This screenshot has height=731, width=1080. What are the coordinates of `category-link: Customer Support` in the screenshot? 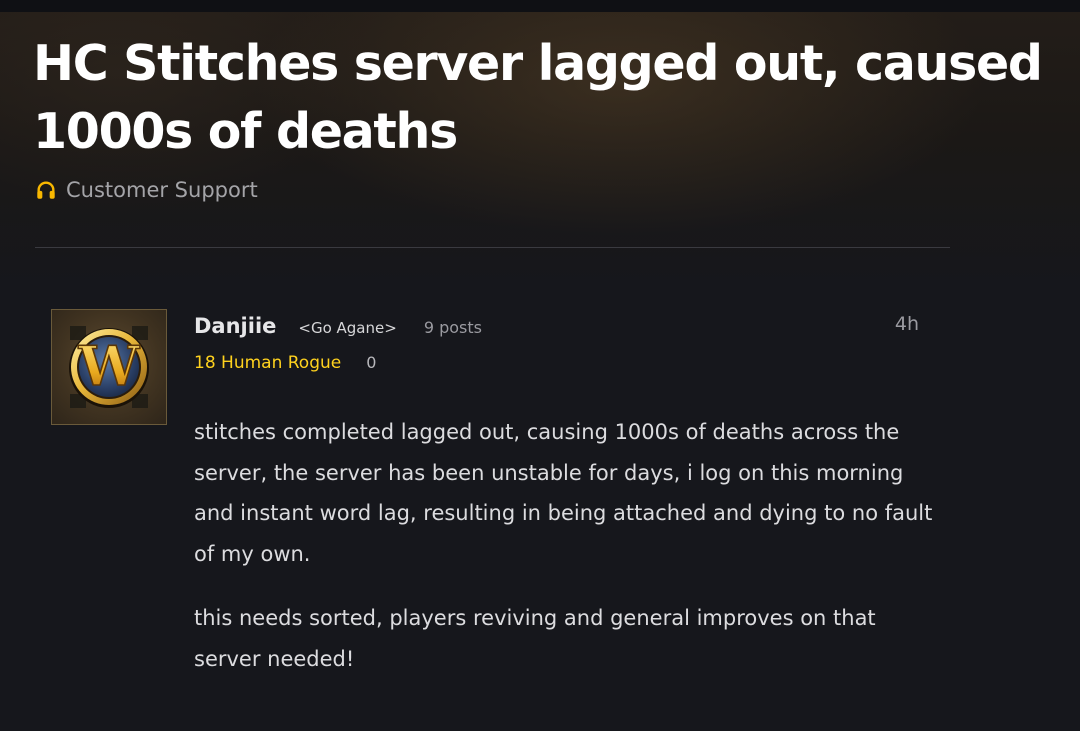 It's located at (146, 190).